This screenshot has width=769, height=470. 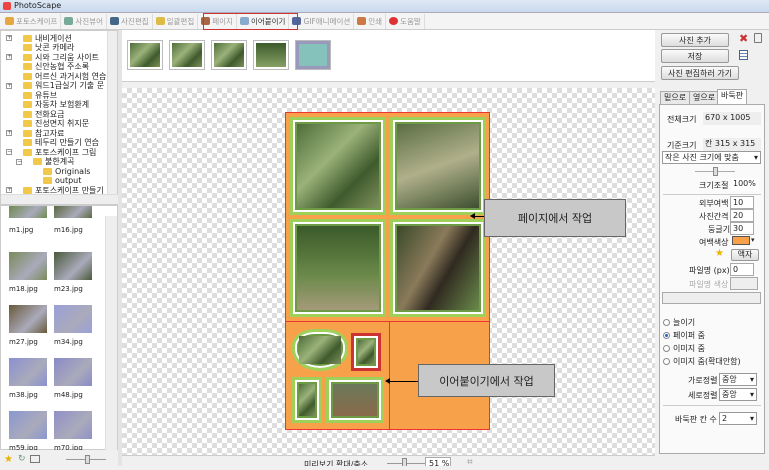 What do you see at coordinates (709, 270) in the screenshot?
I see `frame-px-label: 파일명 (px)` at bounding box center [709, 270].